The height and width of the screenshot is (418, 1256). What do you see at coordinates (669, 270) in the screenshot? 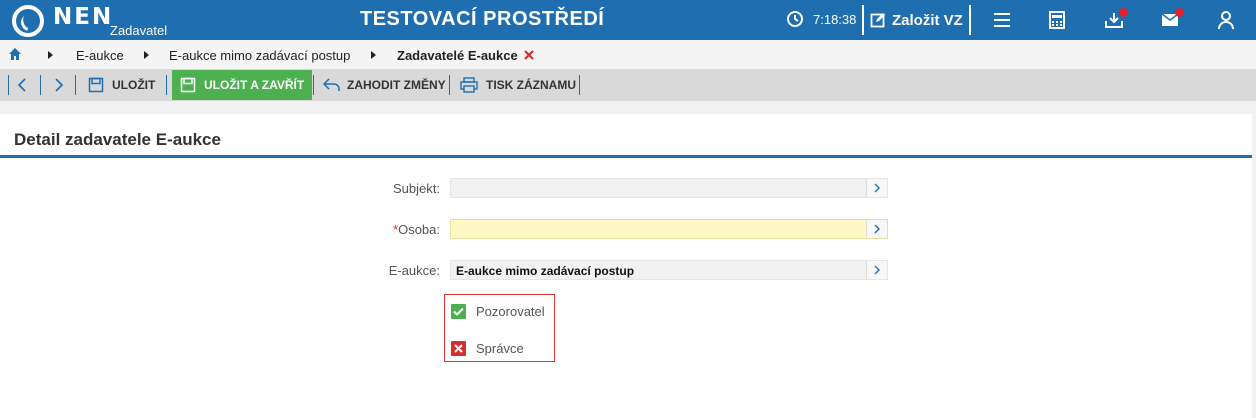
I see `eaukce-field: E-aukce mimo zadávací postup` at bounding box center [669, 270].